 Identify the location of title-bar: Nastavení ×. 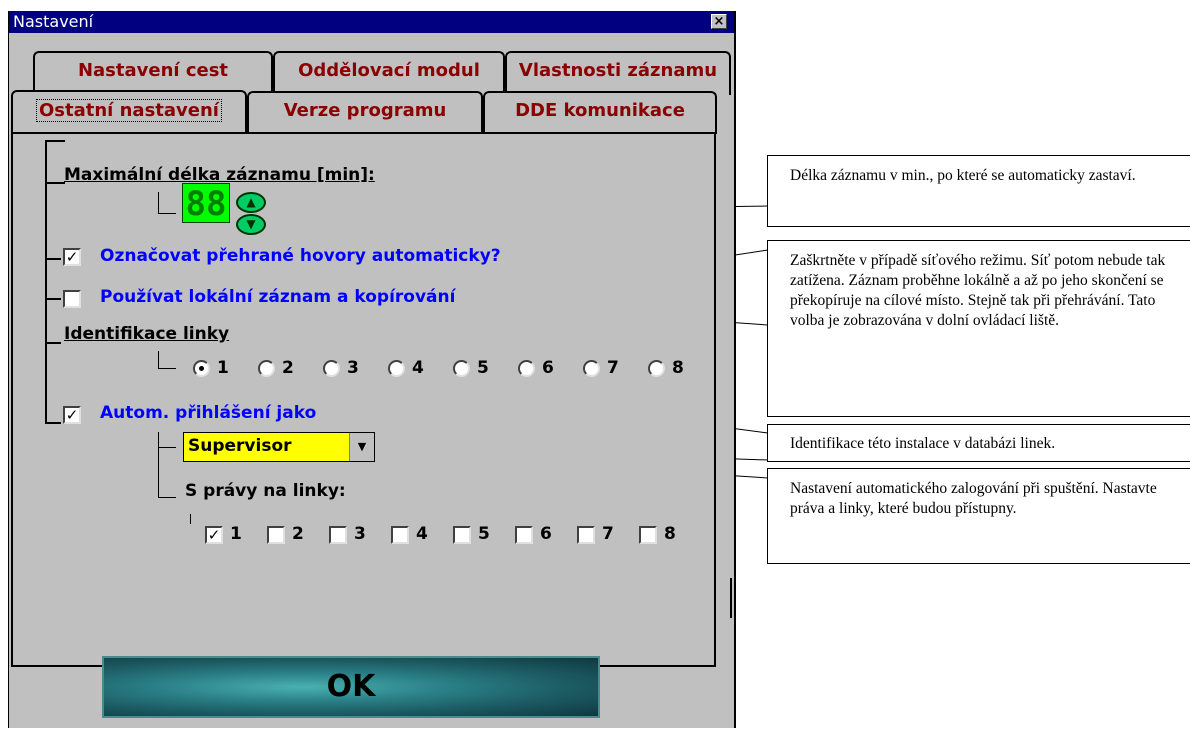
(371, 22).